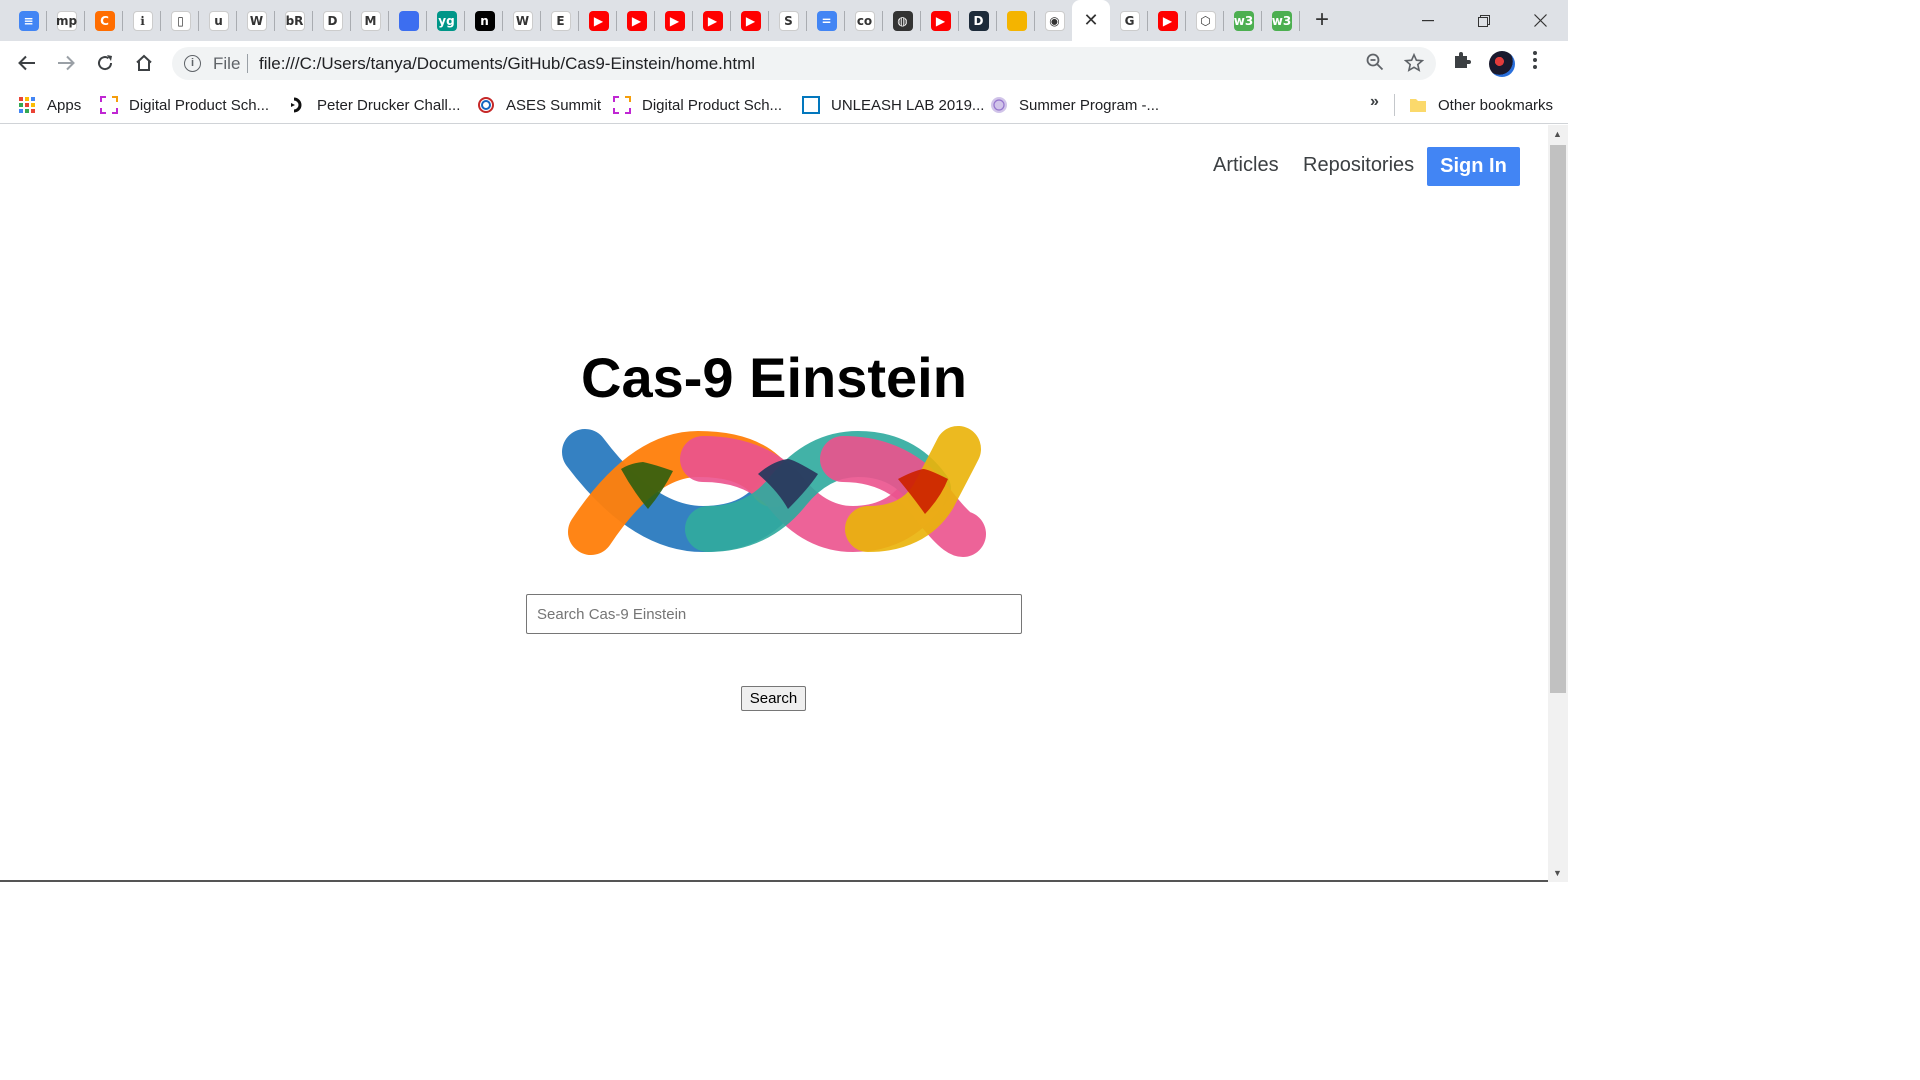 Image resolution: width=1920 pixels, height=1080 pixels. I want to click on forward-arrow-icon, so click(66, 63).